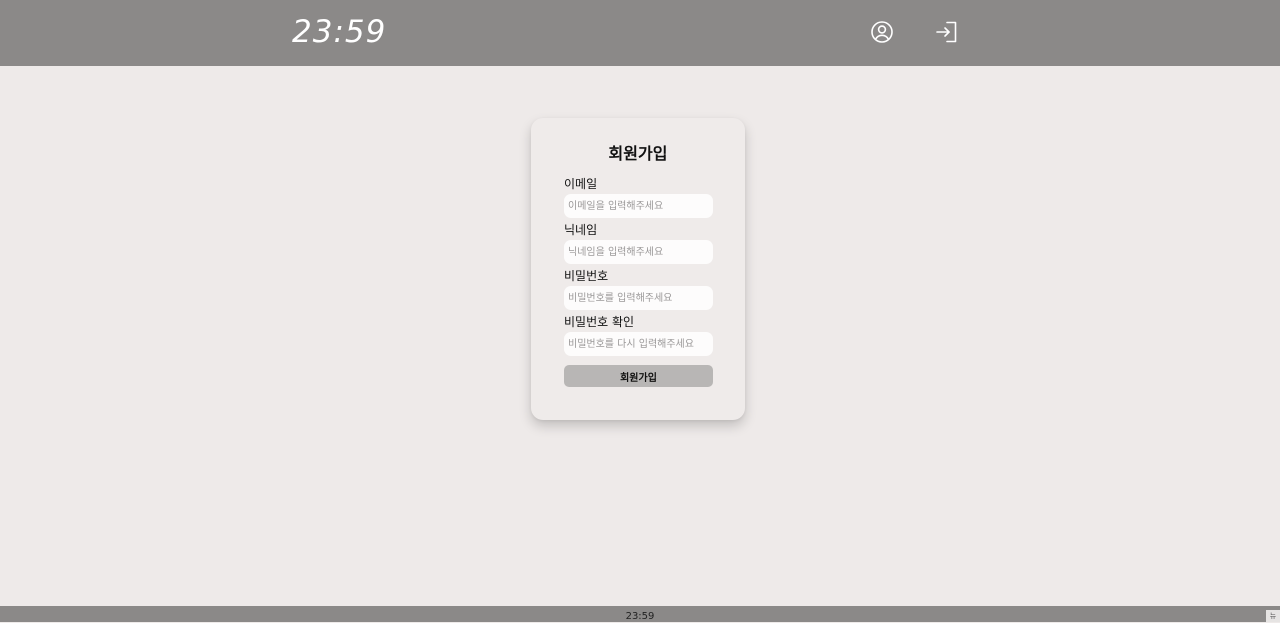 This screenshot has width=1280, height=623. I want to click on footer-text: 23:59, so click(640, 616).